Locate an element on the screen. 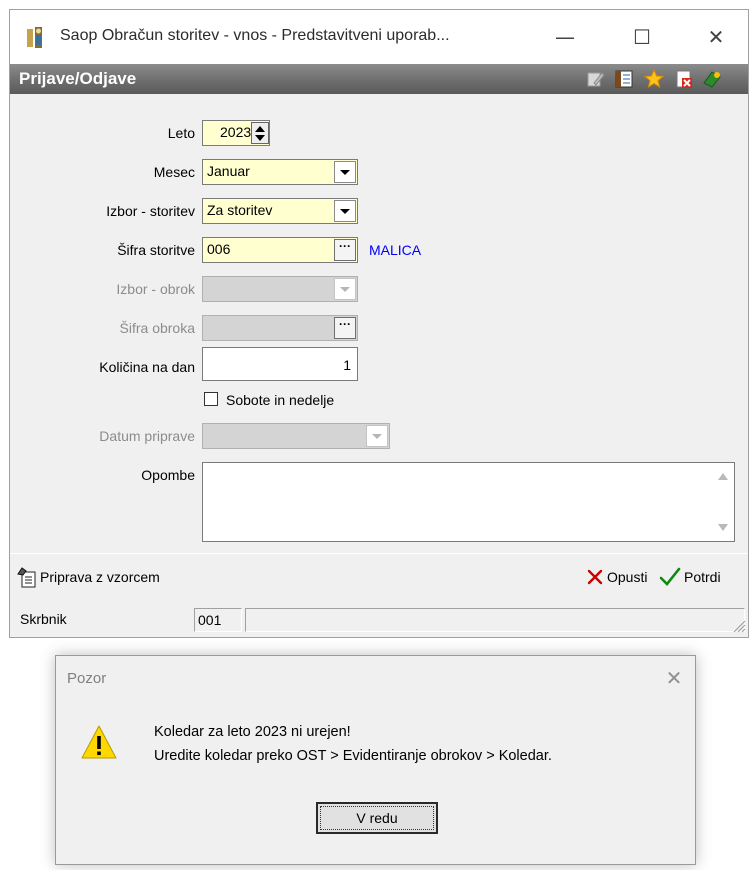 Image resolution: width=751 pixels, height=870 pixels. opombe-scrollbar is located at coordinates (723, 502).